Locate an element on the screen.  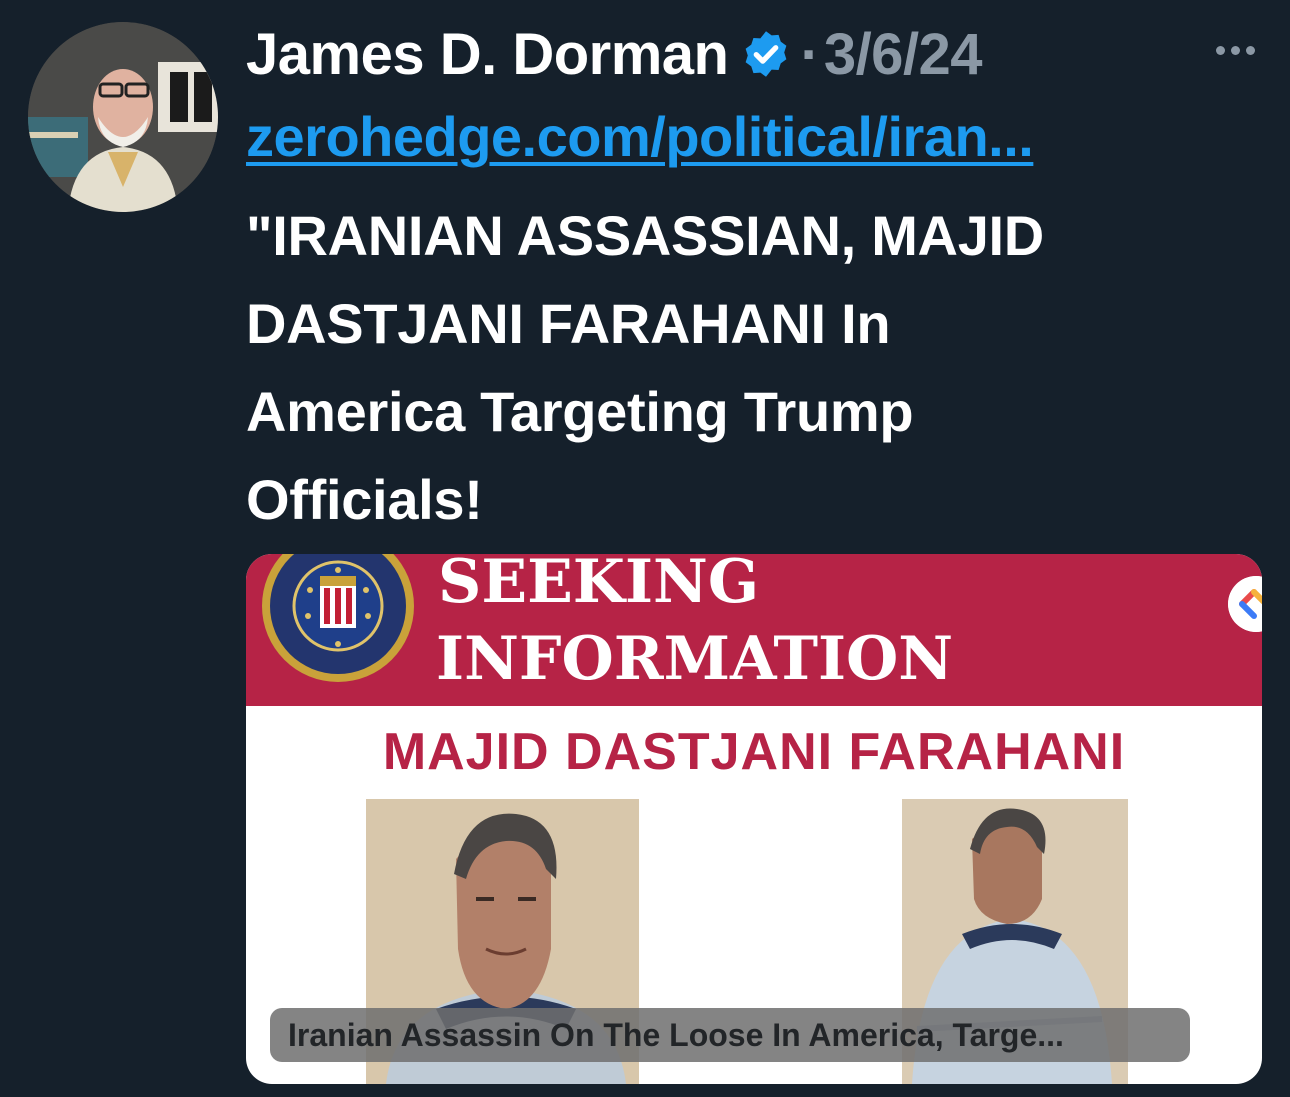
card-banner: SEEKING INFORMATION is located at coordinates (754, 630).